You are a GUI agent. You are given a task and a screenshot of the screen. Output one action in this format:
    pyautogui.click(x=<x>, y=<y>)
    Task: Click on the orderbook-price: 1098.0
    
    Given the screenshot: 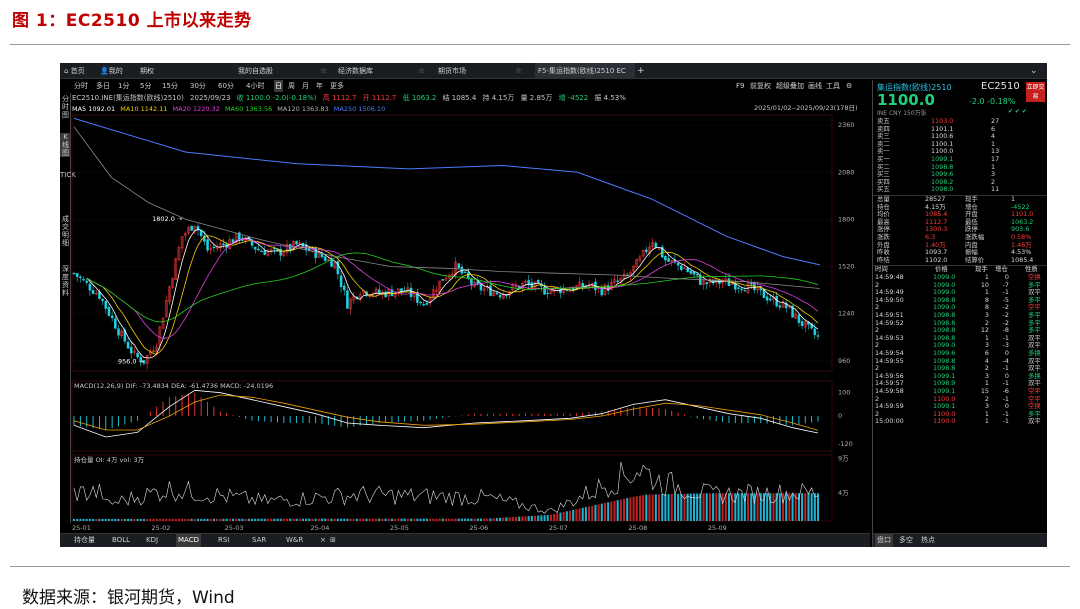 What is the action you would take?
    pyautogui.click(x=942, y=189)
    